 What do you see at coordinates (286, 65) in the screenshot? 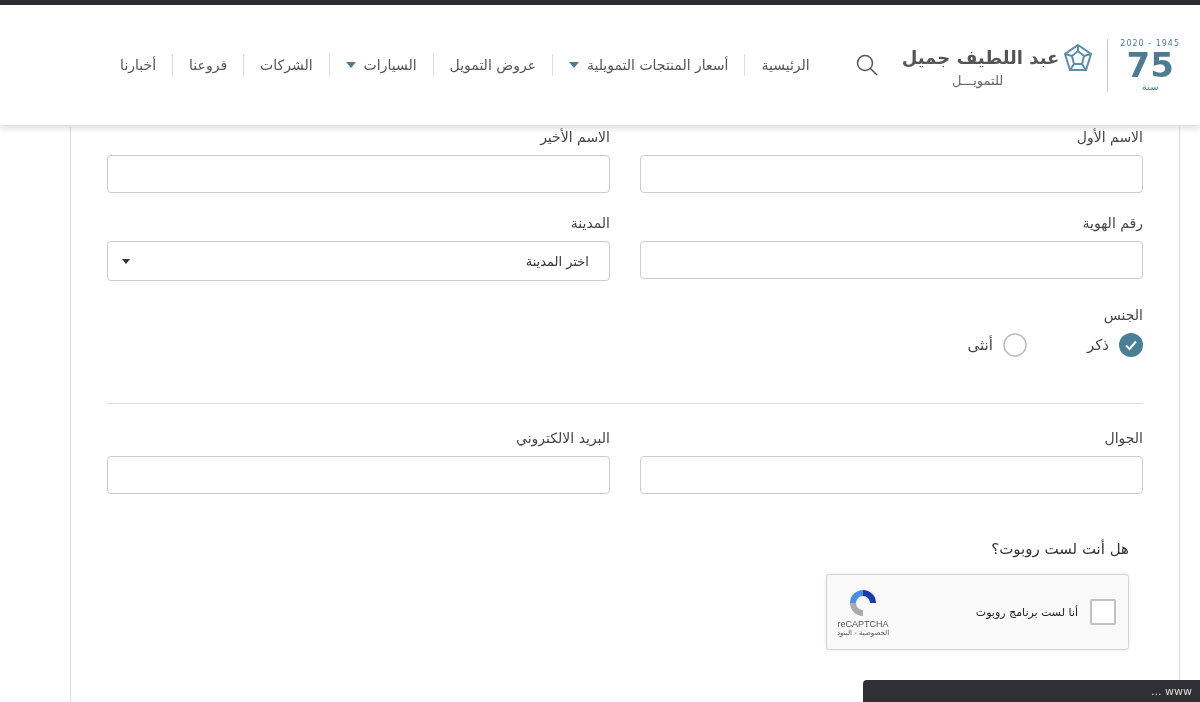
I see `nav-link: الشركات` at bounding box center [286, 65].